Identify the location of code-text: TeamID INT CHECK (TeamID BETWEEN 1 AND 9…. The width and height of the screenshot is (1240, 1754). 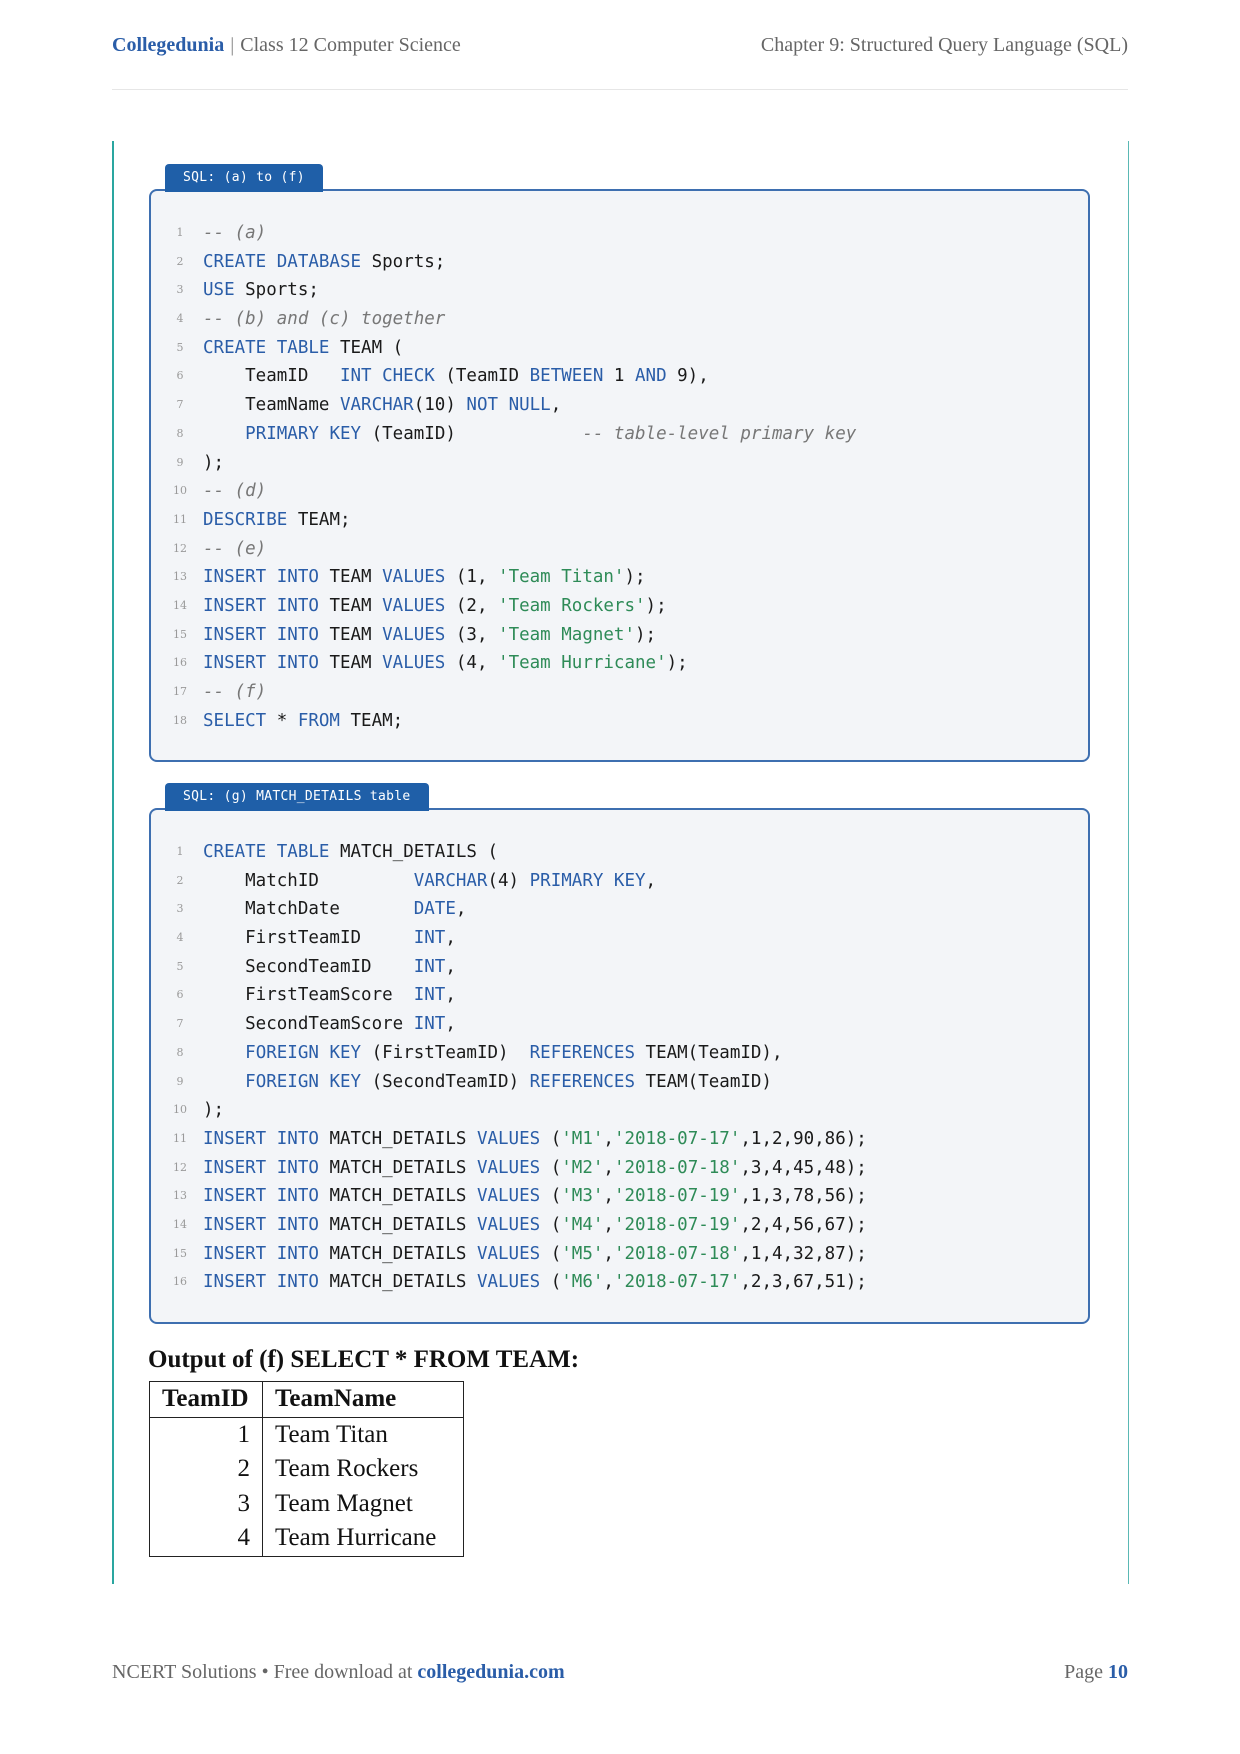
(456, 376).